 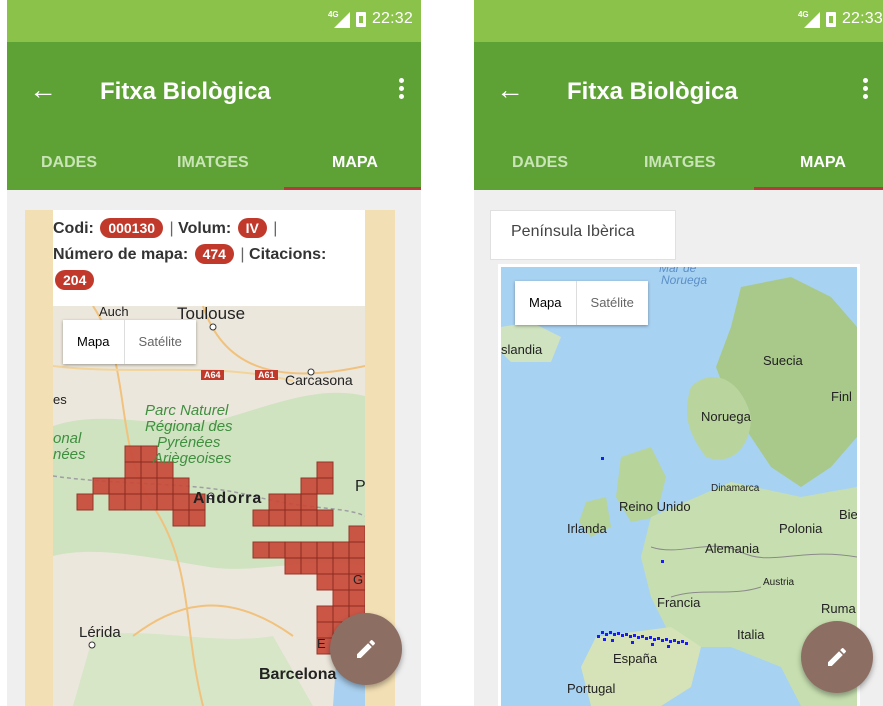 I want to click on map-label-e: E, so click(x=321, y=643).